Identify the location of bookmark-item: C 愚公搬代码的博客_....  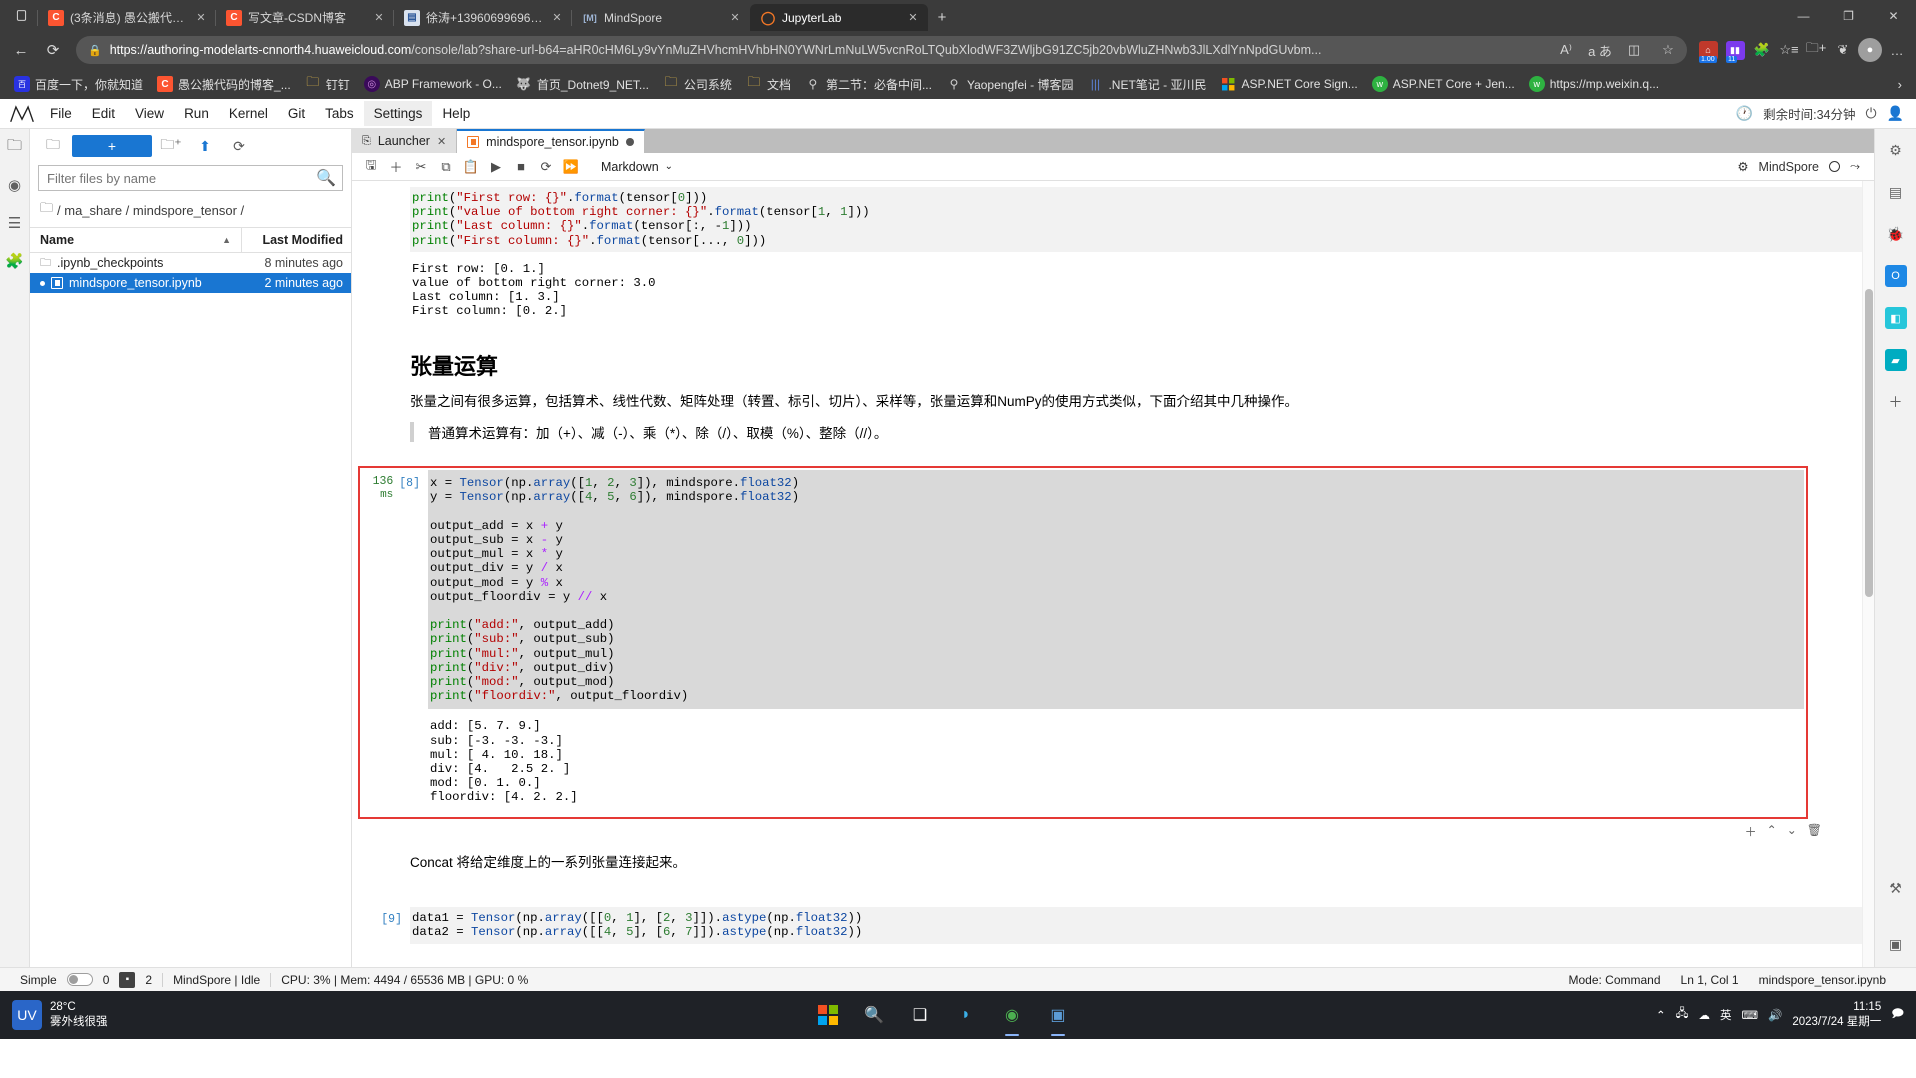
(224, 84).